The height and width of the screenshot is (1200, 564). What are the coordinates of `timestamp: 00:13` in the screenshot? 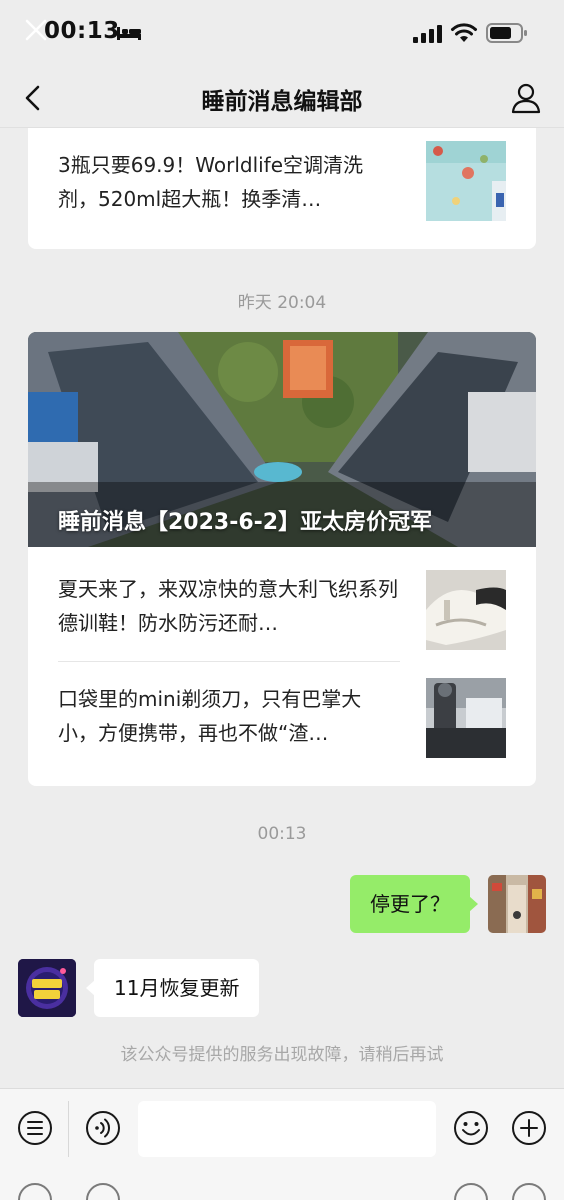 It's located at (282, 834).